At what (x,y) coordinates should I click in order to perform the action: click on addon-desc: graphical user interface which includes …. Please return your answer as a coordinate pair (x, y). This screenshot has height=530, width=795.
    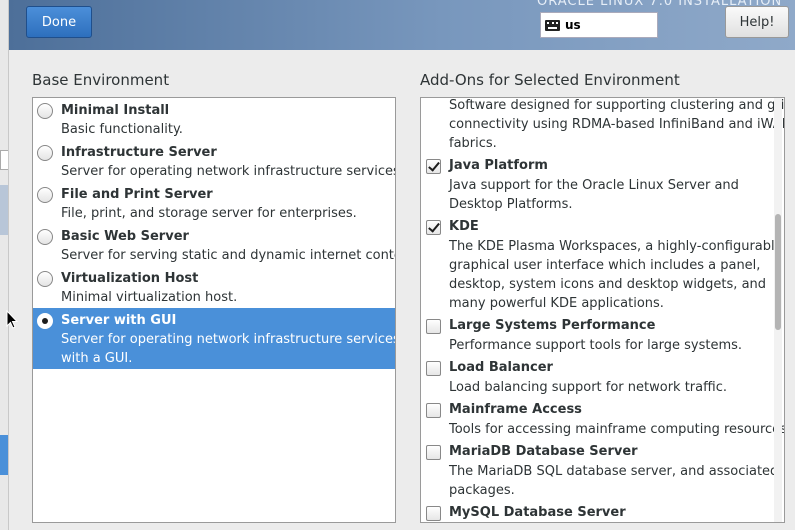
    Looking at the image, I should click on (605, 265).